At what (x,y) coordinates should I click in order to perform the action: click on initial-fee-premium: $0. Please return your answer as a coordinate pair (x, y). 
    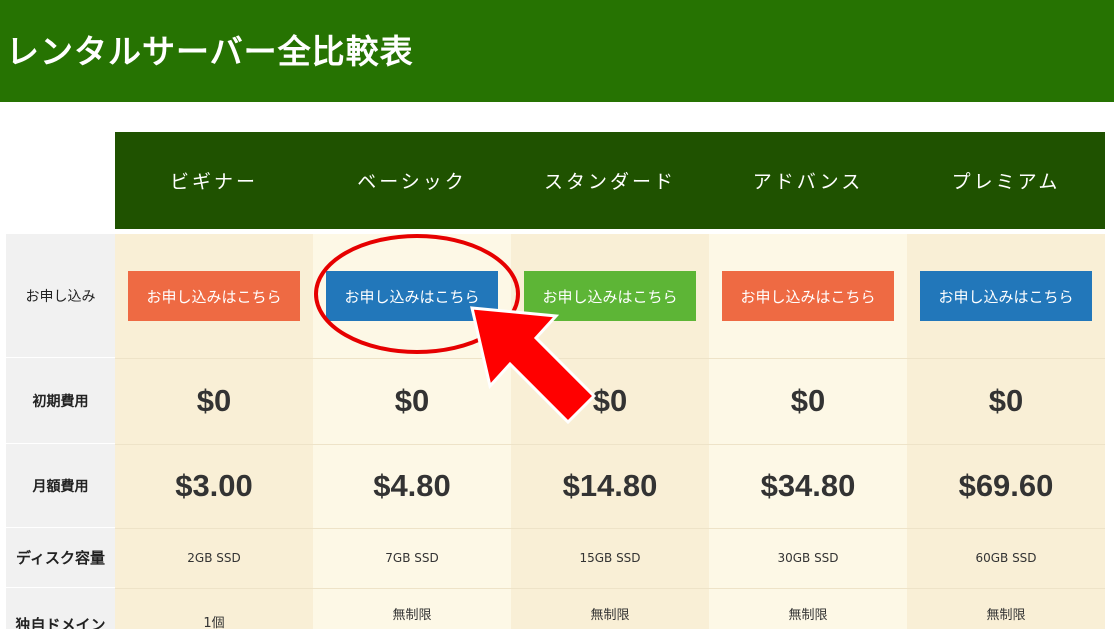
    Looking at the image, I should click on (1006, 400).